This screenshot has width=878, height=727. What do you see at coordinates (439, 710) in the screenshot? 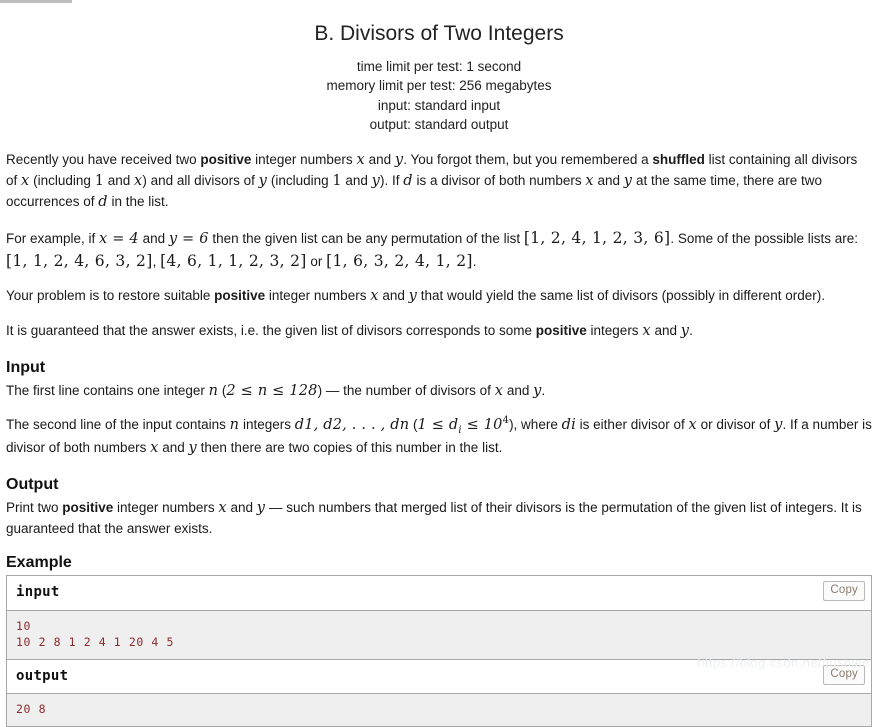
I see `sample-output-content: 20 8` at bounding box center [439, 710].